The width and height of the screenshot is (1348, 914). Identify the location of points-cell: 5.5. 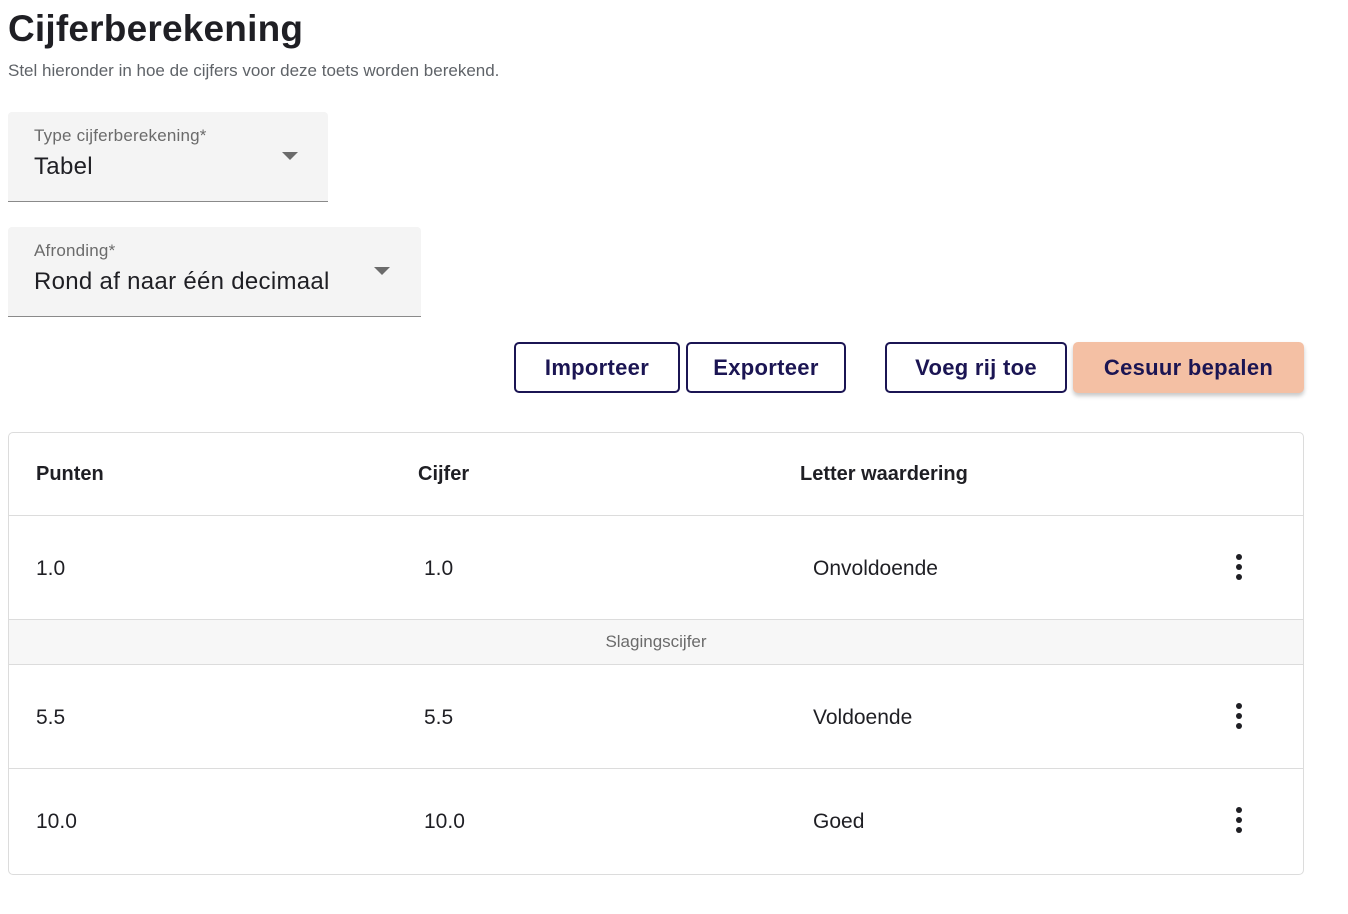
(51, 717).